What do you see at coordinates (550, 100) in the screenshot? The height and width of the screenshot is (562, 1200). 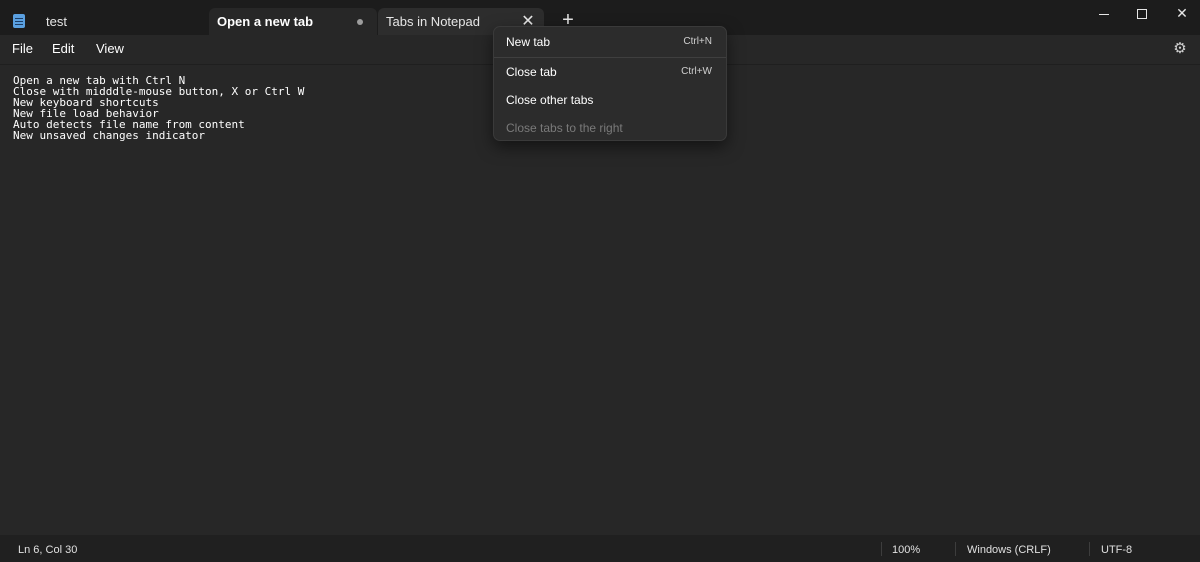 I see `menu-item-label: Close other tabs` at bounding box center [550, 100].